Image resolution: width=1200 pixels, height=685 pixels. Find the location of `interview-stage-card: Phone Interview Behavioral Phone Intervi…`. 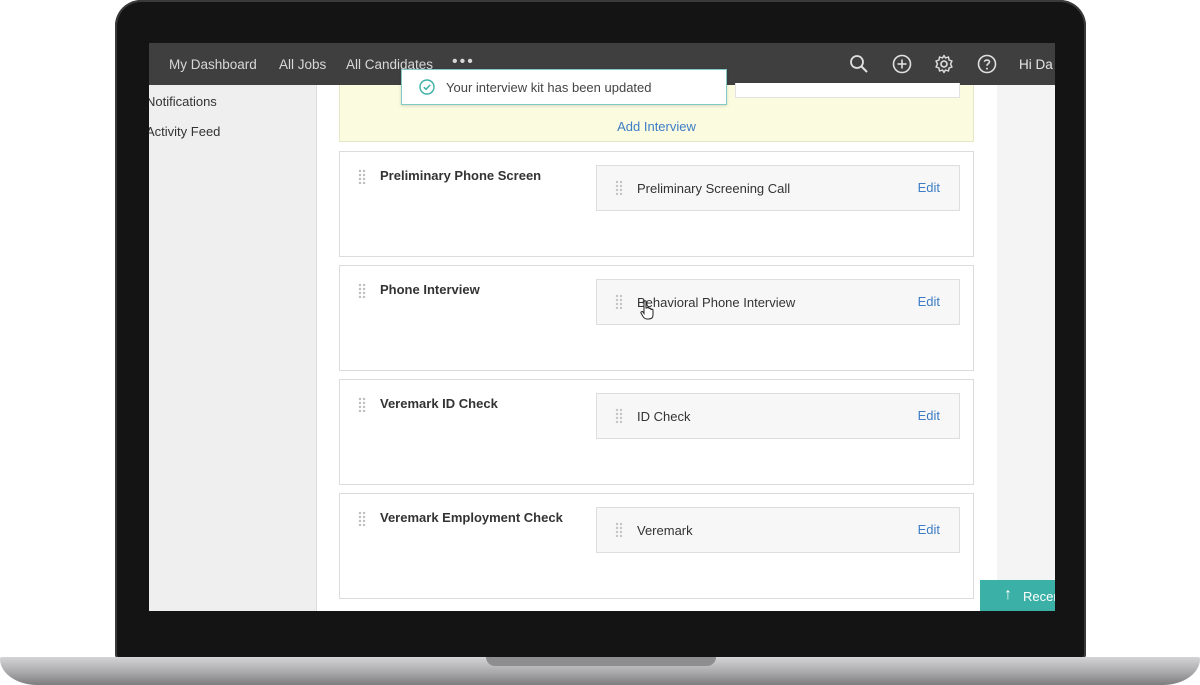

interview-stage-card: Phone Interview Behavioral Phone Intervi… is located at coordinates (656, 318).